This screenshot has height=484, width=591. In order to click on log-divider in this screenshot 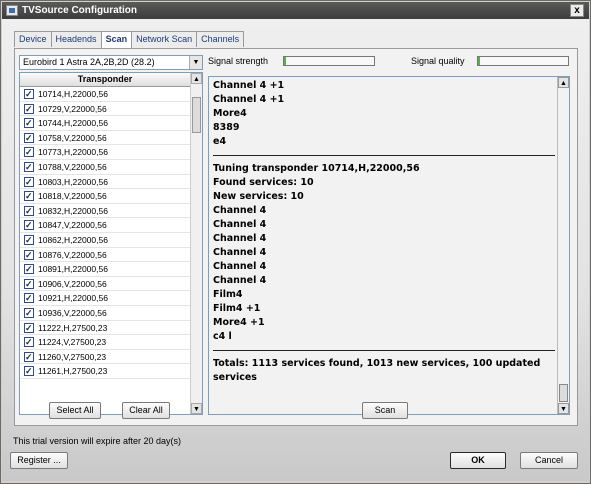, I will do `click(384, 155)`.